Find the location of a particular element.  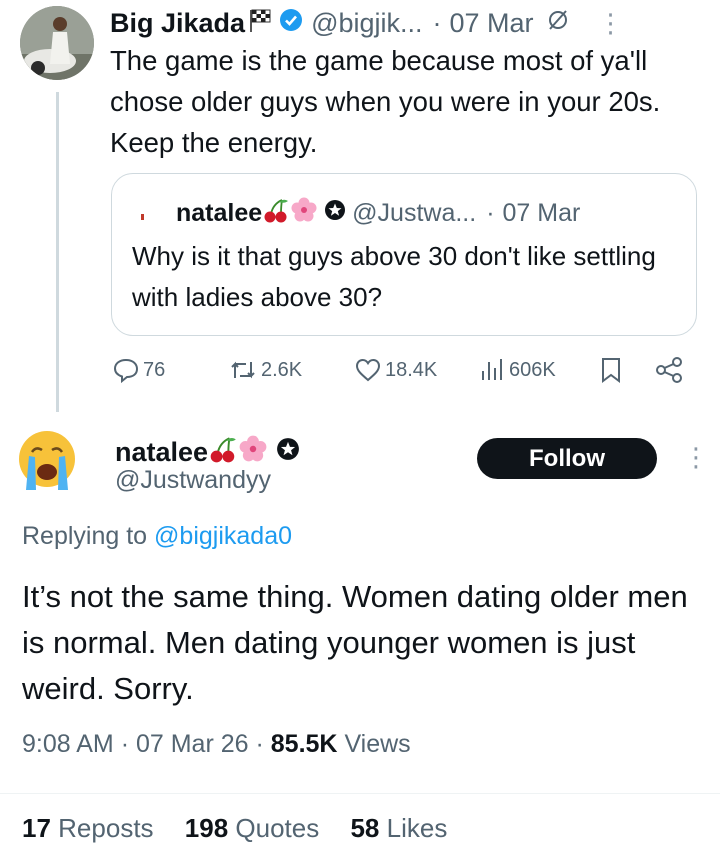

repost-count: 2.6K is located at coordinates (282, 369).